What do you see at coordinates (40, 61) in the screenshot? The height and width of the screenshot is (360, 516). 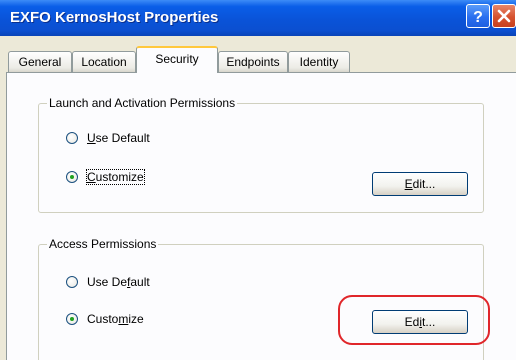 I see `tab-general: General` at bounding box center [40, 61].